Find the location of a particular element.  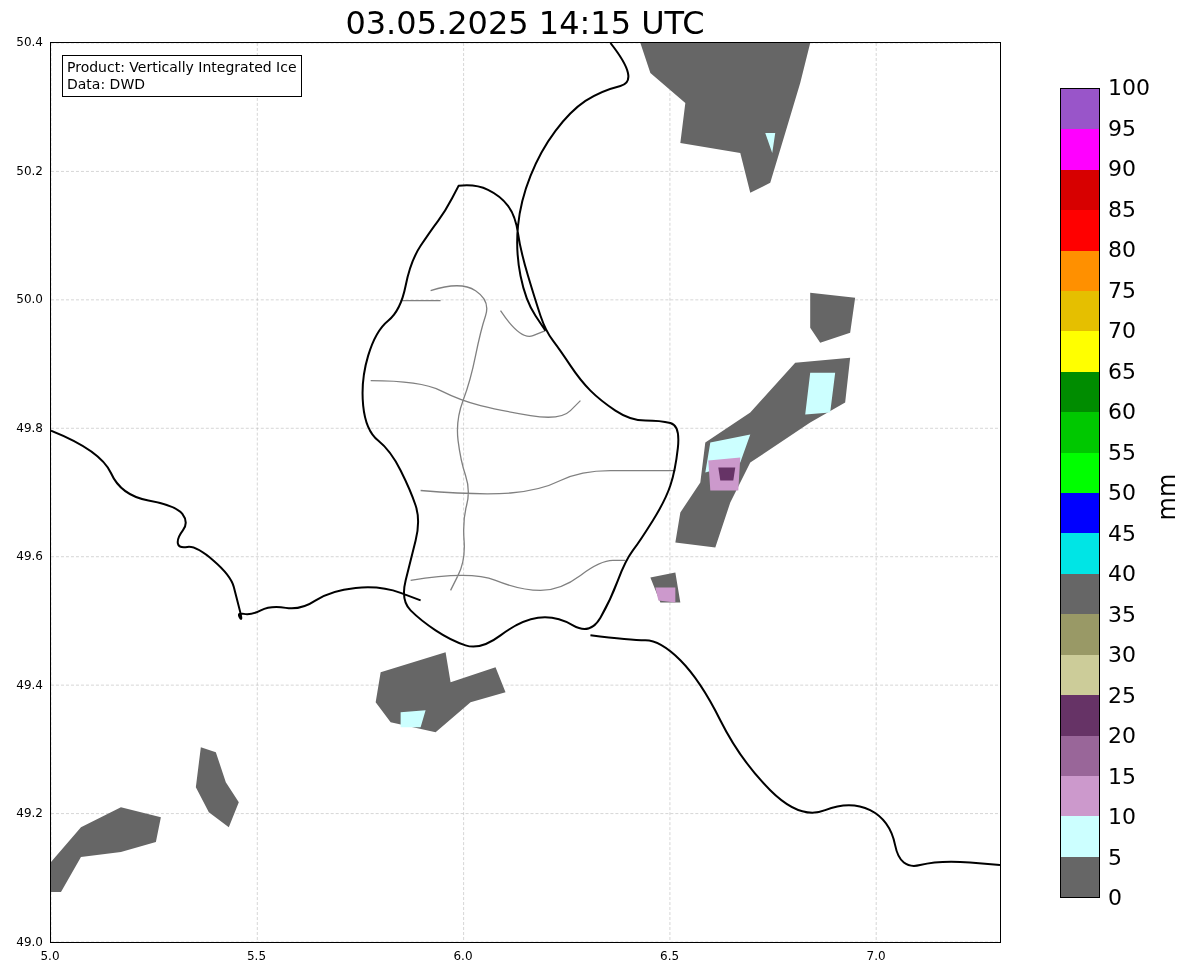

axis-tick-label: 7.0 is located at coordinates (876, 956).